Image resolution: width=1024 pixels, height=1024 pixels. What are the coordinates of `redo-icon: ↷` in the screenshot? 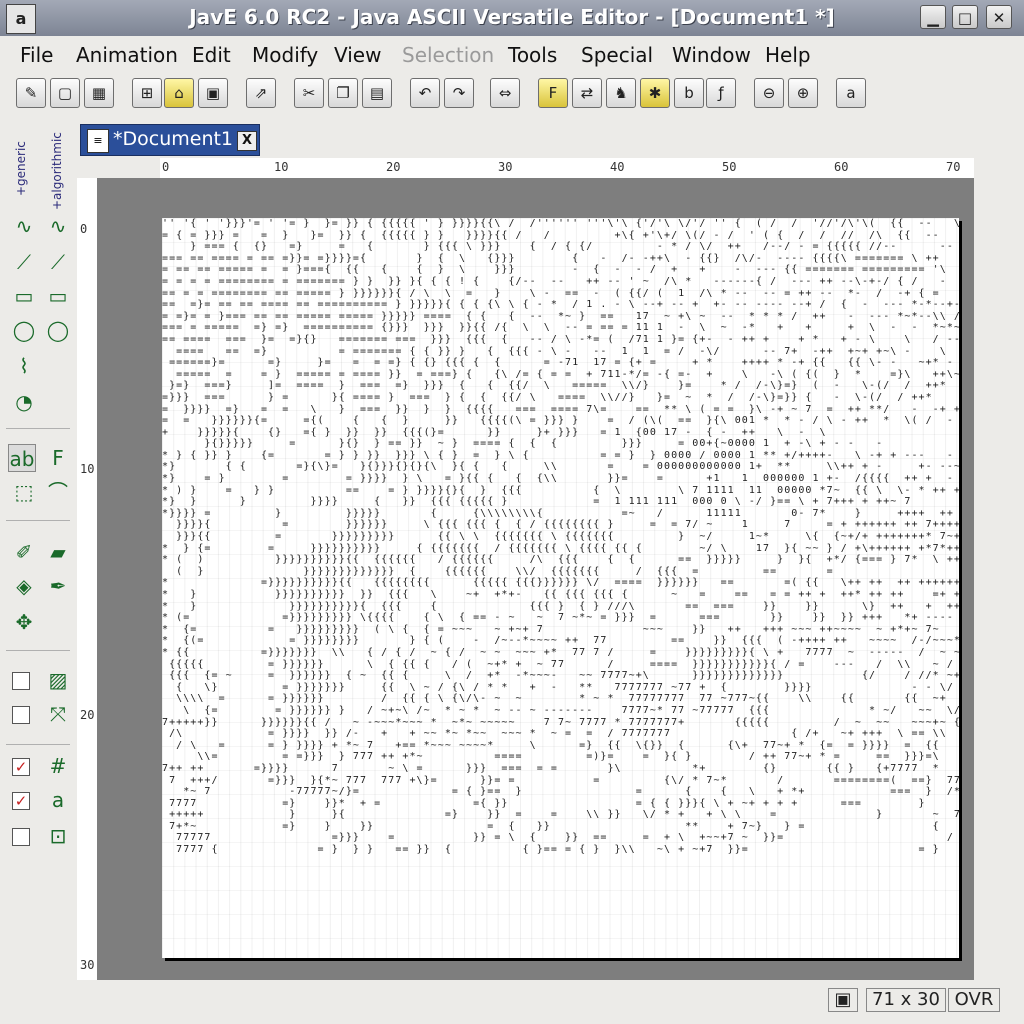 It's located at (459, 93).